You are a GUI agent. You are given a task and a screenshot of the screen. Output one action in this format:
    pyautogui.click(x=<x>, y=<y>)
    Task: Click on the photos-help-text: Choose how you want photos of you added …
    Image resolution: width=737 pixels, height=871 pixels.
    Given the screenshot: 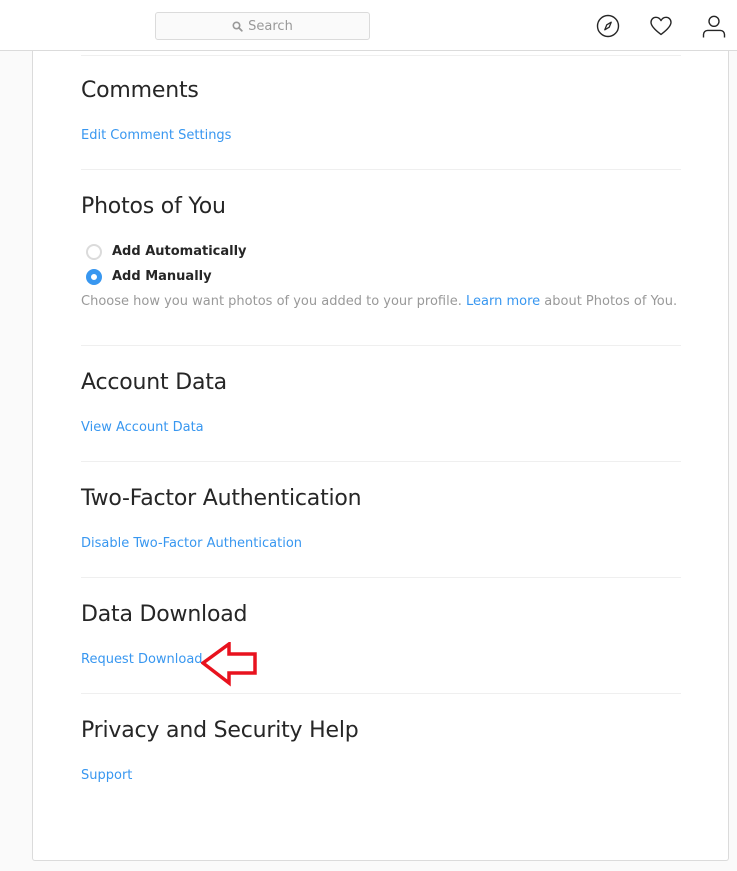 What is the action you would take?
    pyautogui.click(x=381, y=301)
    